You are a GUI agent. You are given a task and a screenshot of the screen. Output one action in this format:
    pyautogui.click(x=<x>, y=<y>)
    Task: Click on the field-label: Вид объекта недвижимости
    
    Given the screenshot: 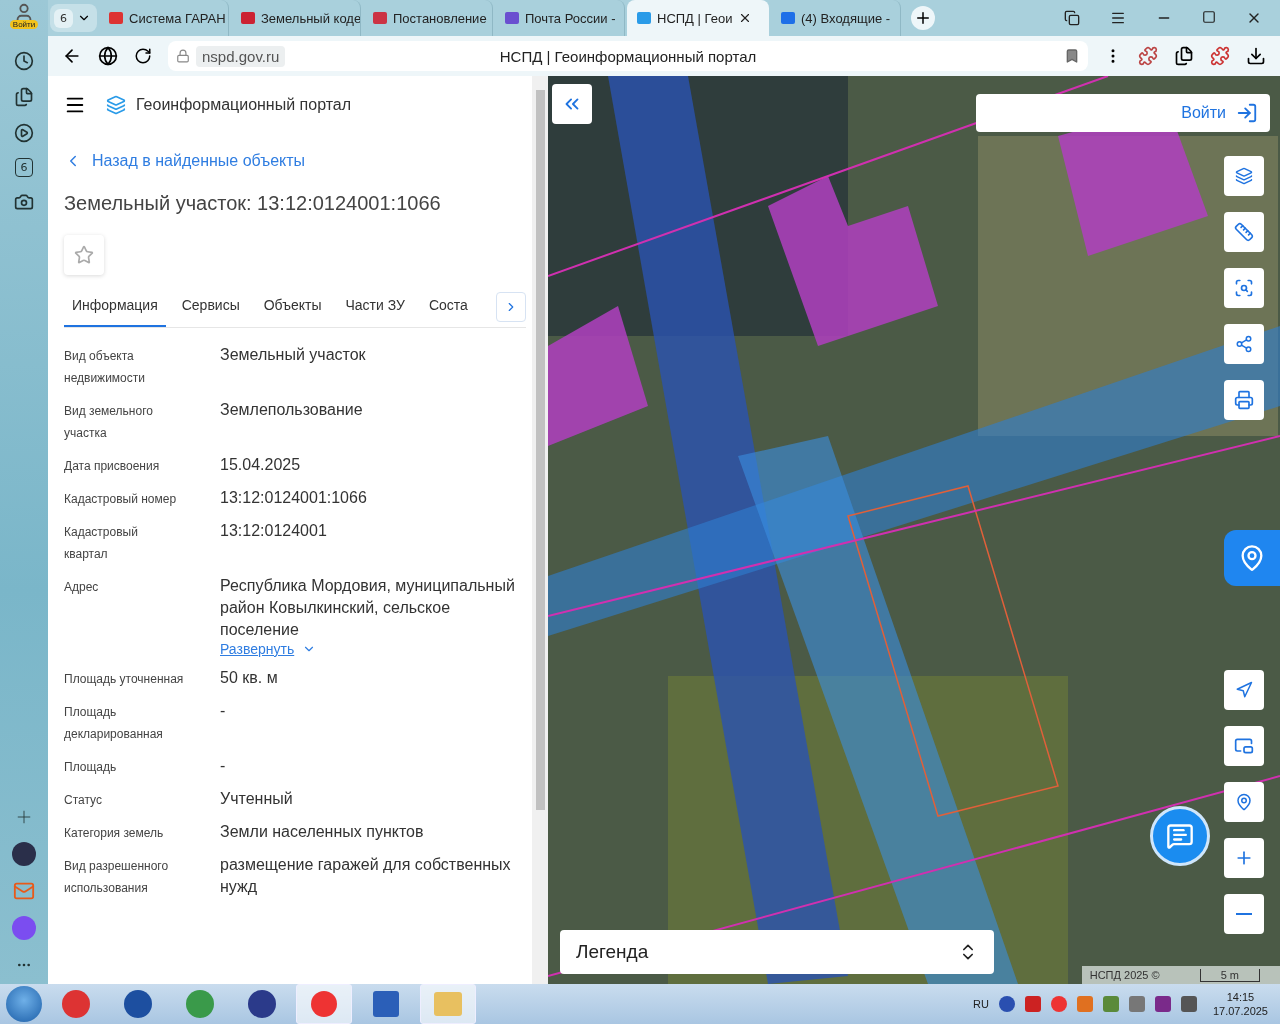 What is the action you would take?
    pyautogui.click(x=105, y=367)
    